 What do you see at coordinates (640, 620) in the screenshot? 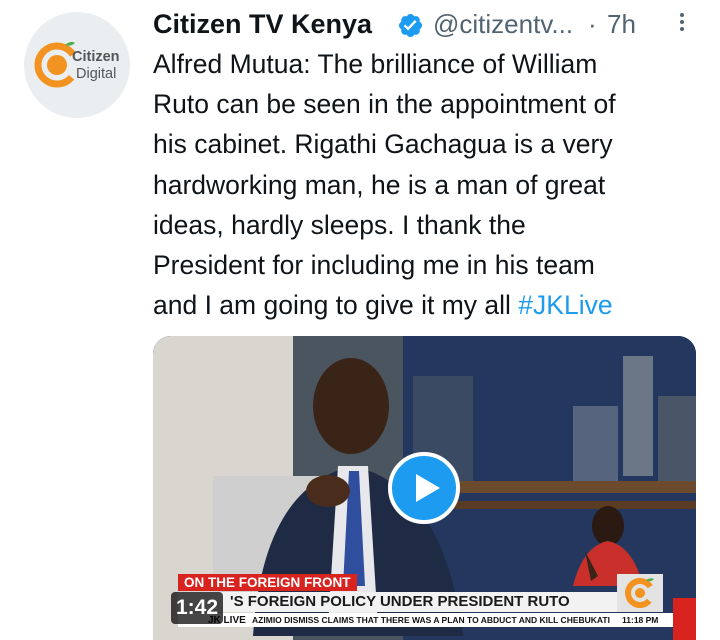
I see `ticker-time: 11:18 PM` at bounding box center [640, 620].